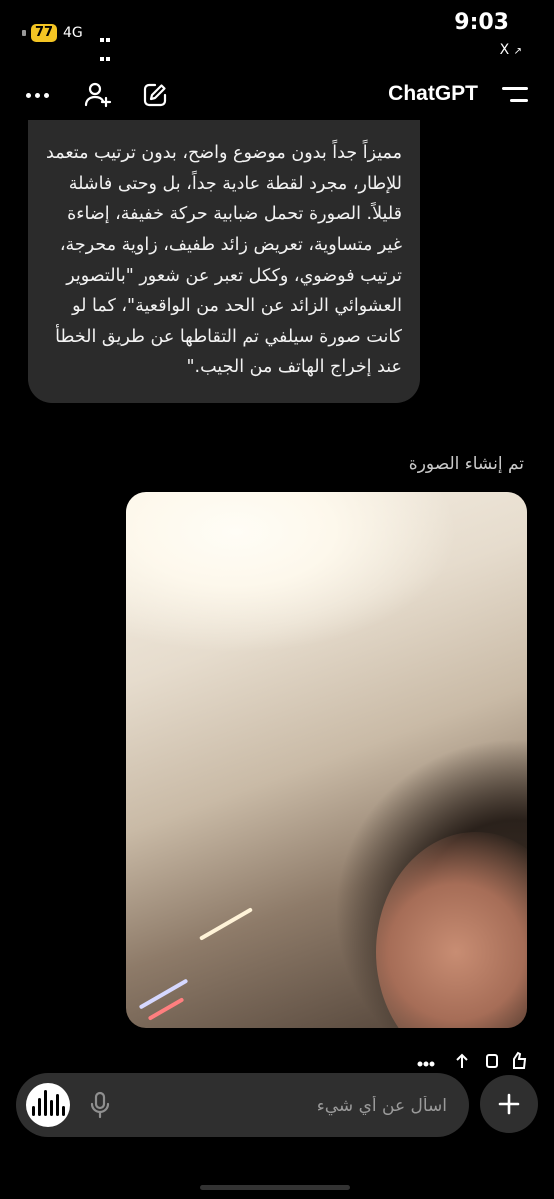  Describe the element at coordinates (517, 51) in the screenshot. I see `arrow-icon: ↗` at that location.